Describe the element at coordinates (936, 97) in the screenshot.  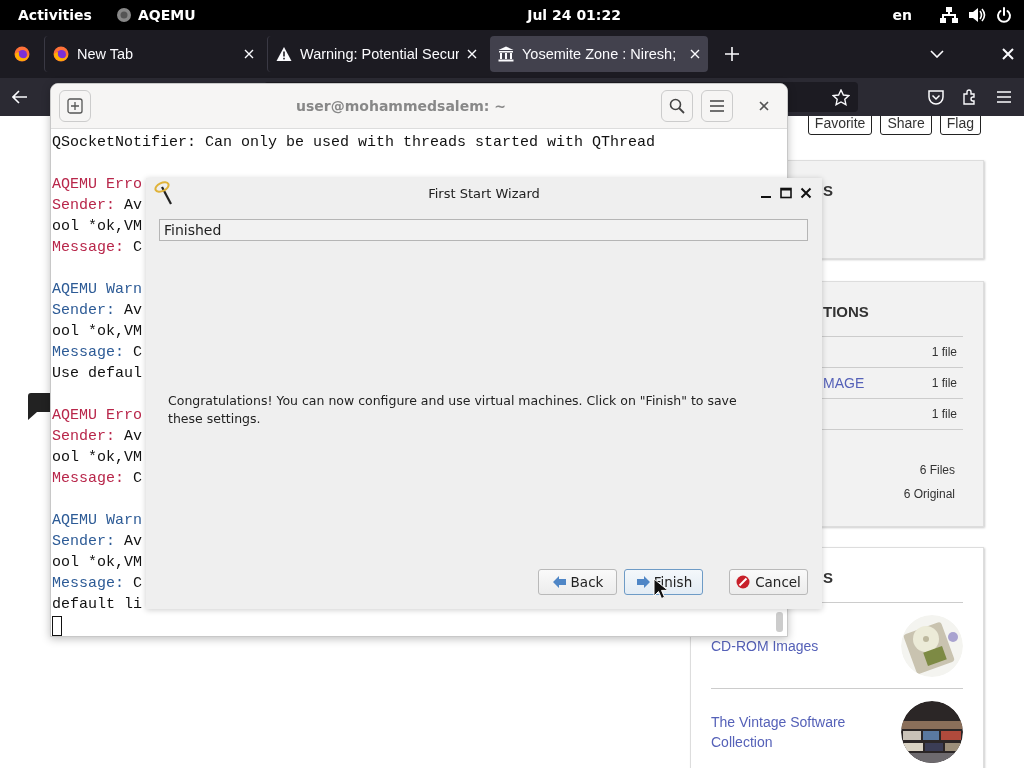
I see `pocket-icon` at that location.